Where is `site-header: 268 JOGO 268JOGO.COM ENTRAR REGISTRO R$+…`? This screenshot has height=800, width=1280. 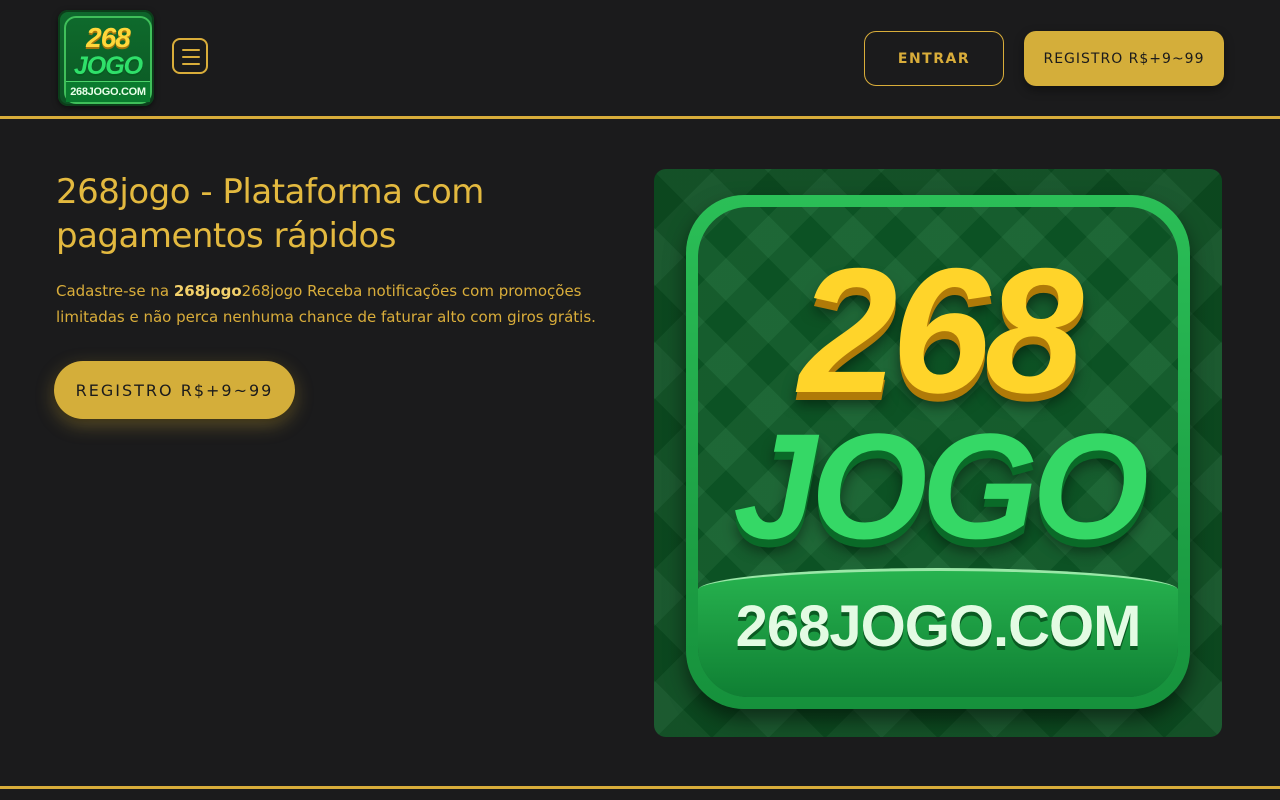 site-header: 268 JOGO 268JOGO.COM ENTRAR REGISTRO R$+… is located at coordinates (640, 59).